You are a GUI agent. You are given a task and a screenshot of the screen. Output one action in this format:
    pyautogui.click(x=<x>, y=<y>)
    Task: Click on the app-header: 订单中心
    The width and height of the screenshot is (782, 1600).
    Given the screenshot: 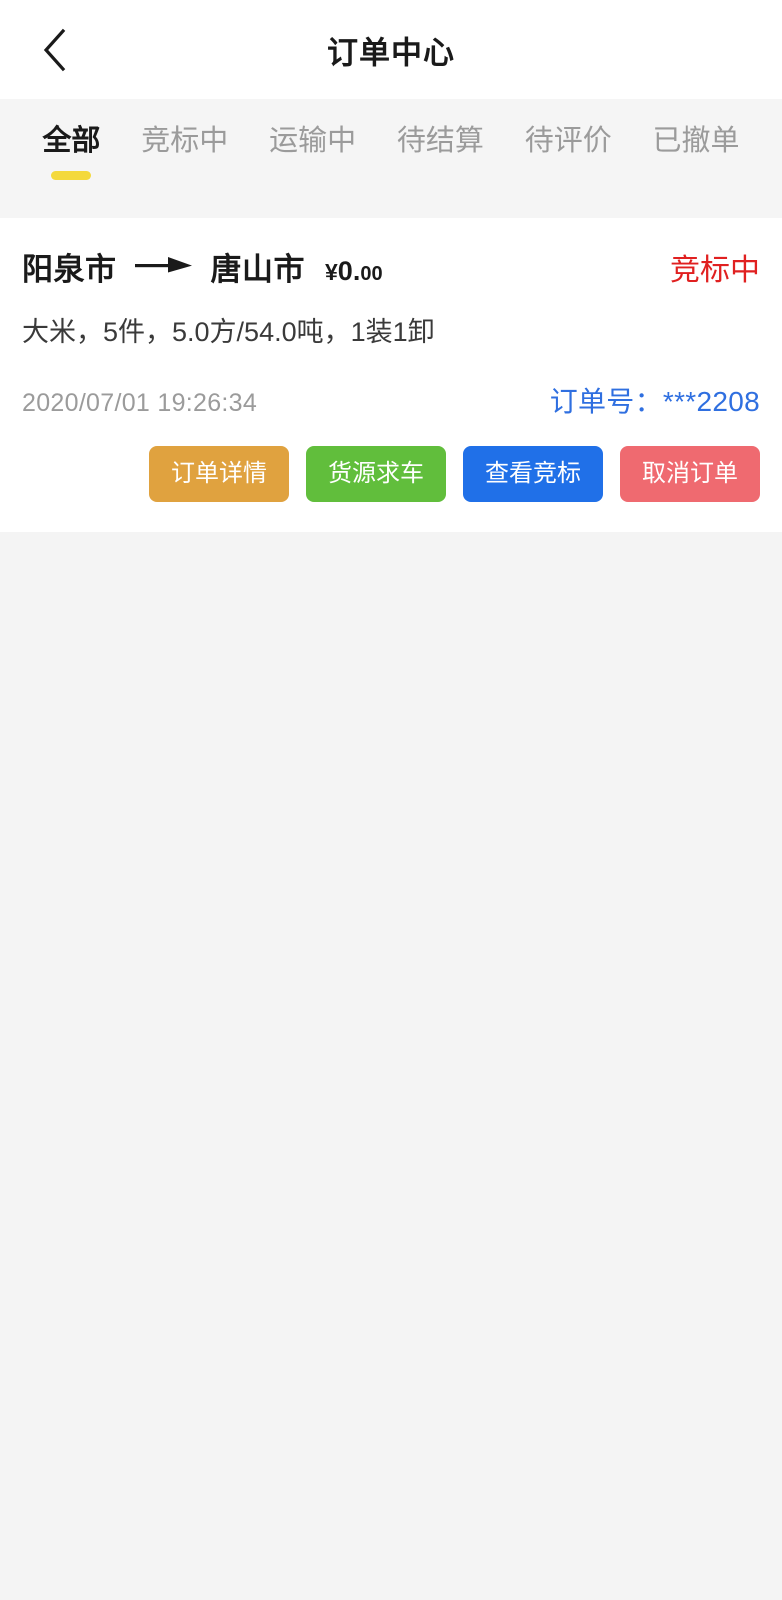 What is the action you would take?
    pyautogui.click(x=391, y=49)
    